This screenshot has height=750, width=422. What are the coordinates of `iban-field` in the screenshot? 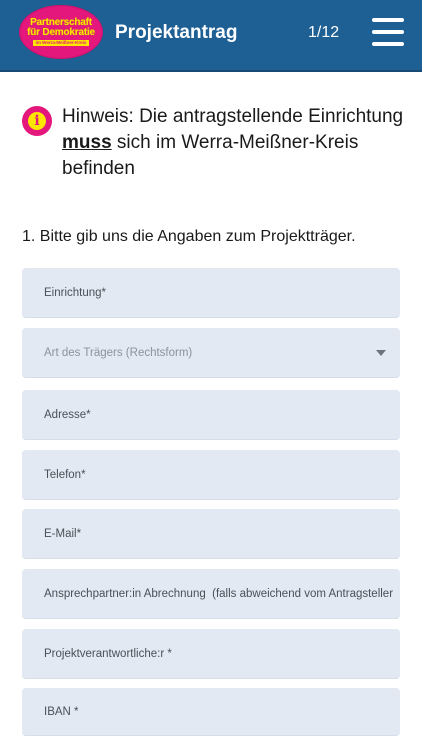 It's located at (211, 712).